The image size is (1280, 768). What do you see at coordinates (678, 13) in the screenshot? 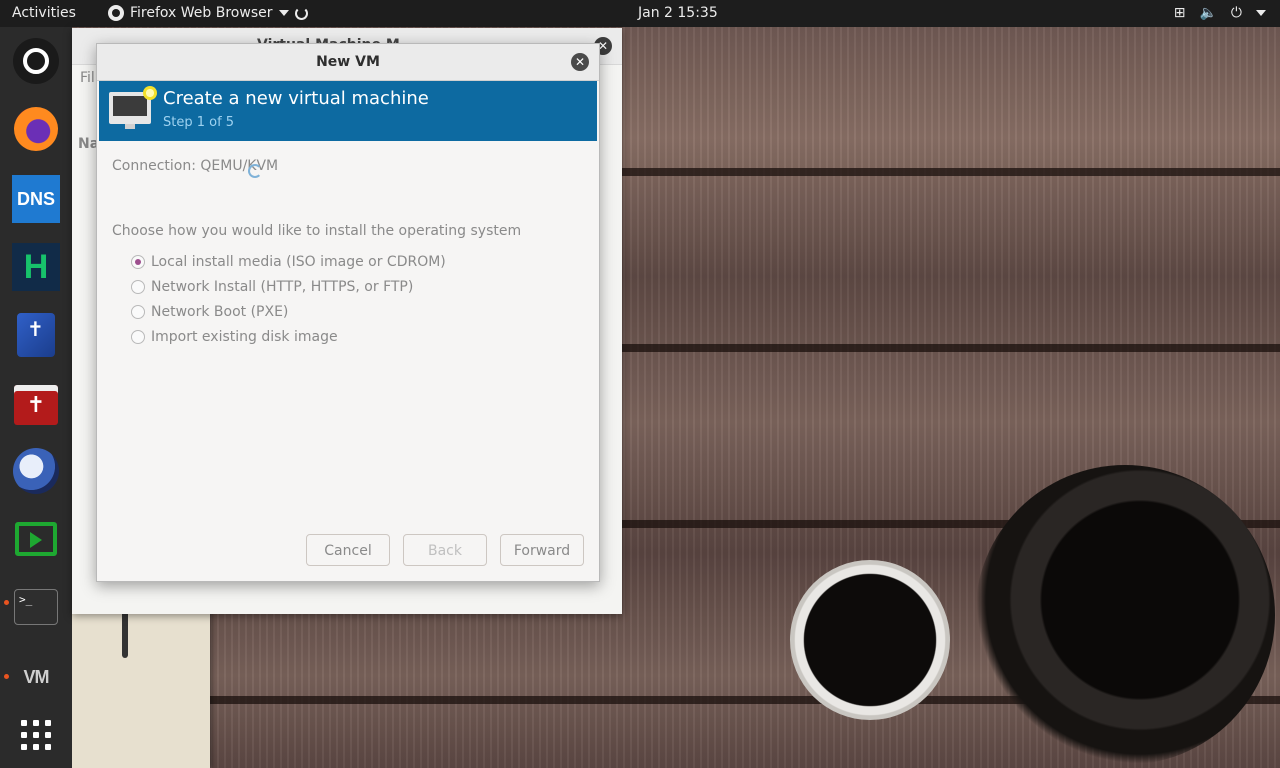
I see `clock: Jan 2 15:35` at bounding box center [678, 13].